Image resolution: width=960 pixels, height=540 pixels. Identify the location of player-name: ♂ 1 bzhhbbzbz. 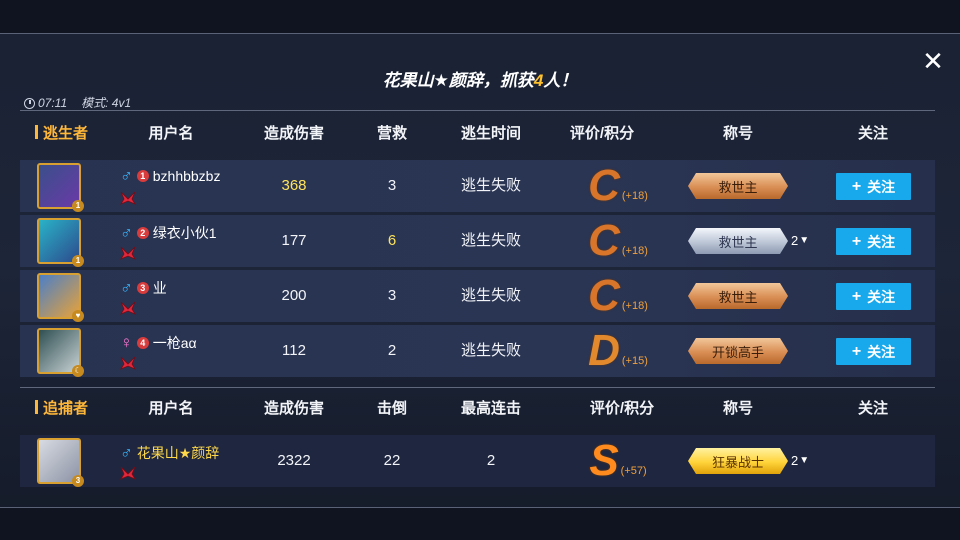
(170, 175).